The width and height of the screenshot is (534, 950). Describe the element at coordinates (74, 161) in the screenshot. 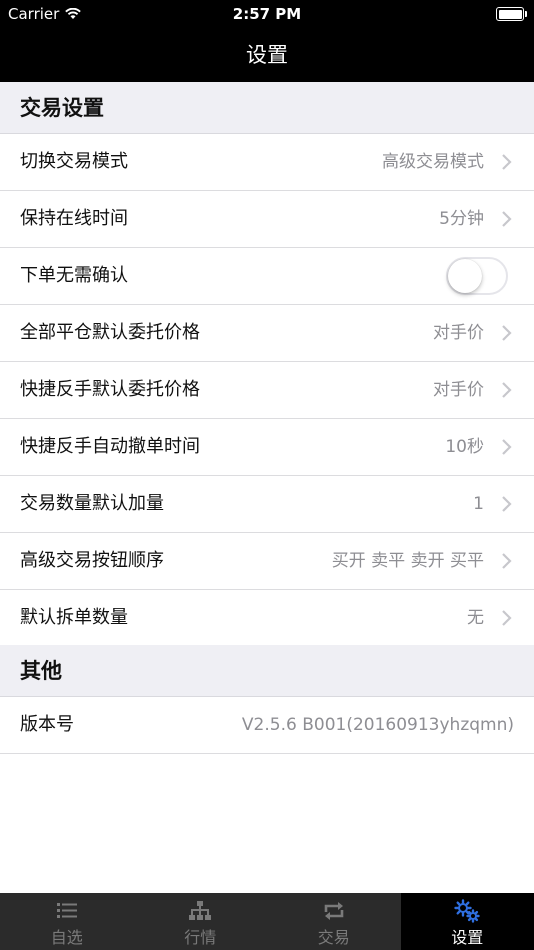

I see `row-label: 切换交易模式` at that location.